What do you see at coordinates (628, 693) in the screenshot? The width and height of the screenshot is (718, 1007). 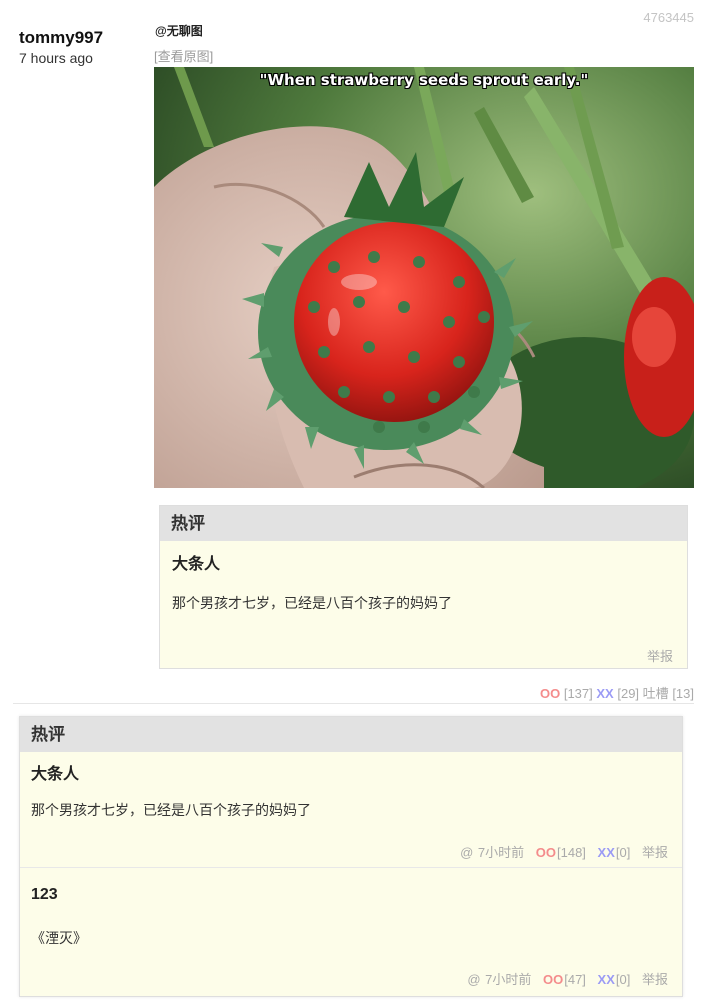 I see `xx-count: [29]` at bounding box center [628, 693].